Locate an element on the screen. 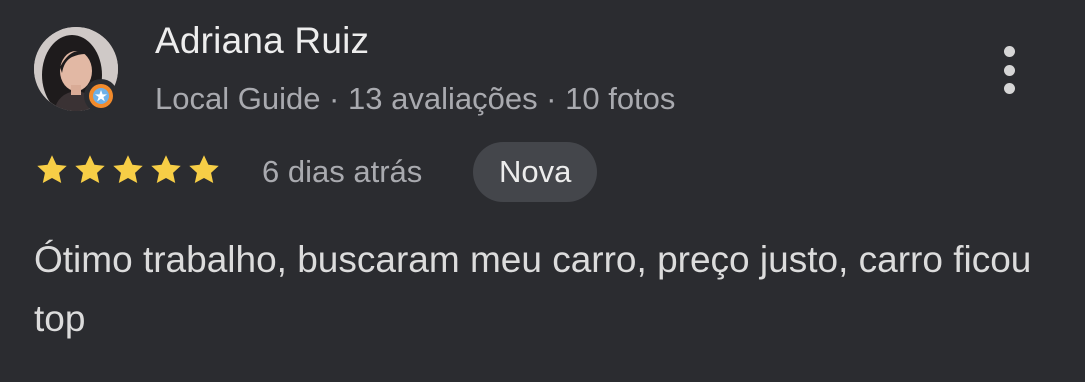  more-vert-icon is located at coordinates (1009, 70).